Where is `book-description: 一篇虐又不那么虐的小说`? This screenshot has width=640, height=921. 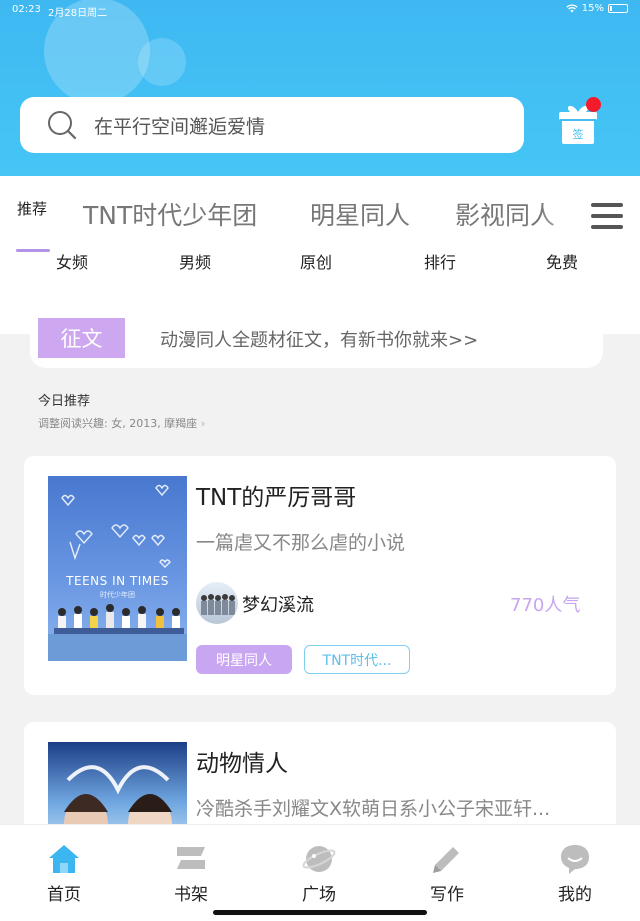
book-description: 一篇虐又不那么虐的小说 is located at coordinates (301, 543).